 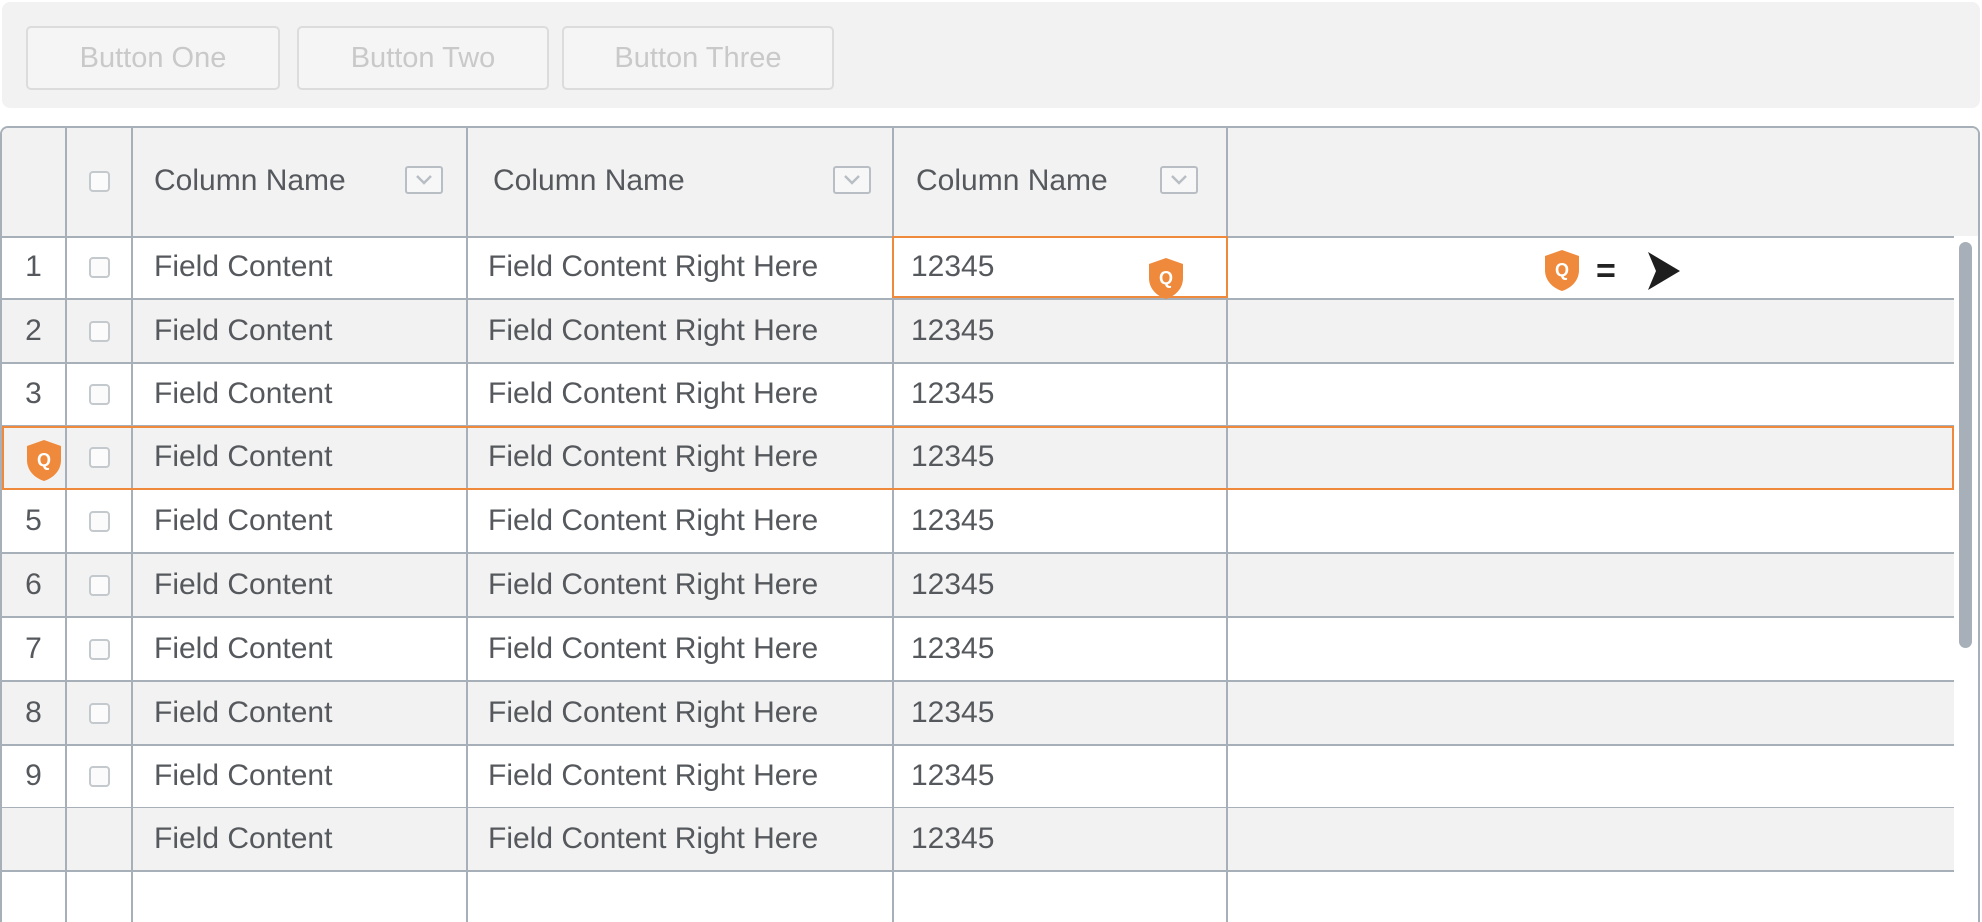 What do you see at coordinates (33, 584) in the screenshot?
I see `row-number: 6` at bounding box center [33, 584].